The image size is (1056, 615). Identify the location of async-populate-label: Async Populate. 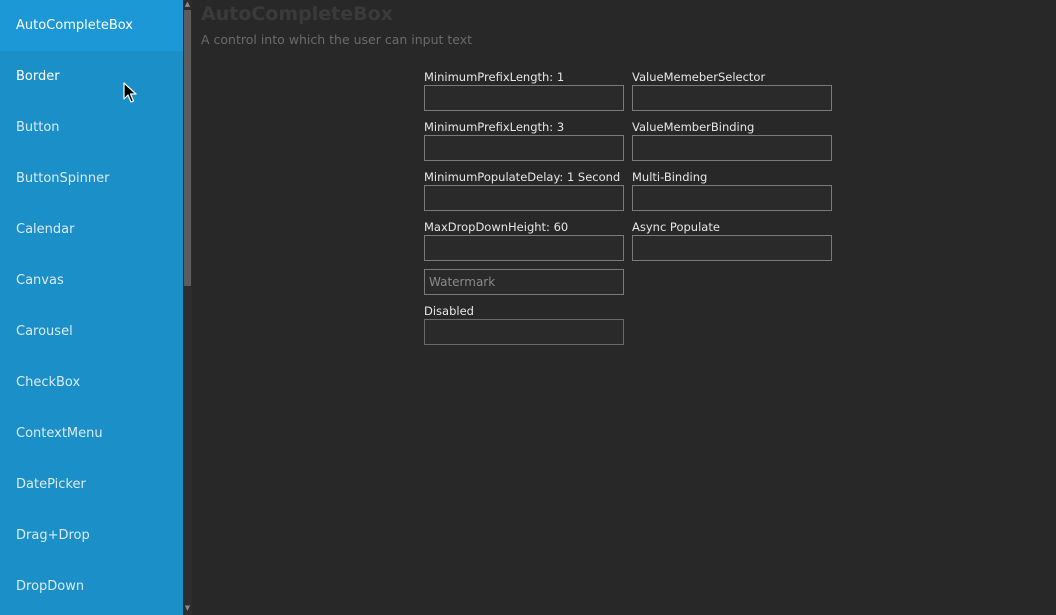
(676, 227).